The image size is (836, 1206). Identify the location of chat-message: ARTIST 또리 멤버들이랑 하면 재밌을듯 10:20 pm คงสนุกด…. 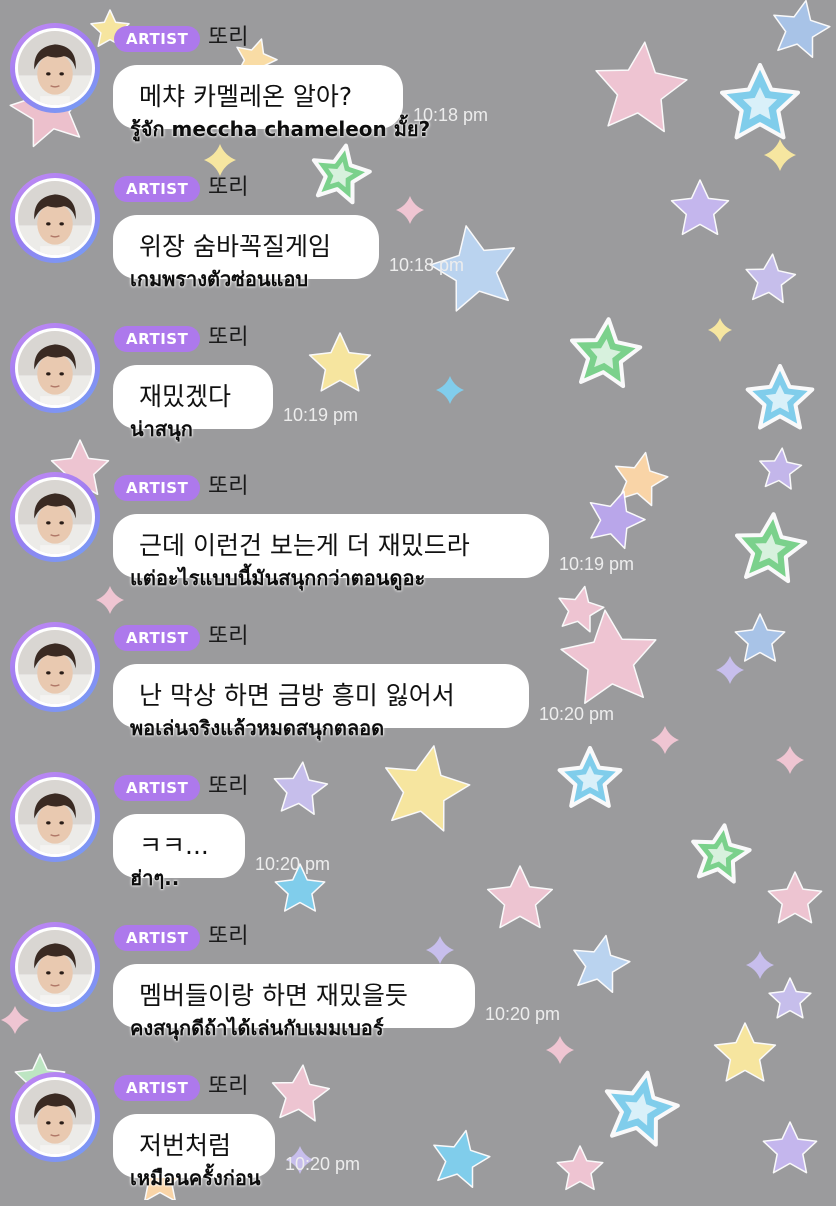
(418, 981).